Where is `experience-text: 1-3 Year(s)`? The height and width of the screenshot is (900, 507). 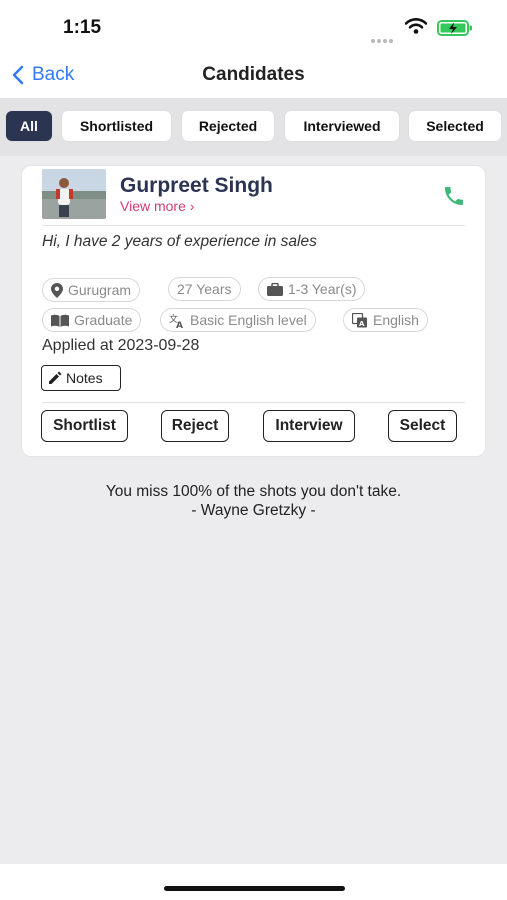 experience-text: 1-3 Year(s) is located at coordinates (322, 289).